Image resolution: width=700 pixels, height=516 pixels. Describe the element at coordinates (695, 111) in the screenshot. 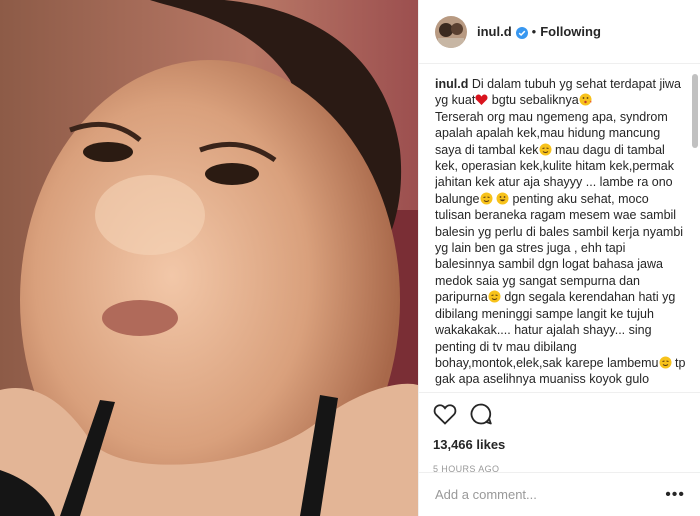

I see `scrollbar-thumb` at that location.